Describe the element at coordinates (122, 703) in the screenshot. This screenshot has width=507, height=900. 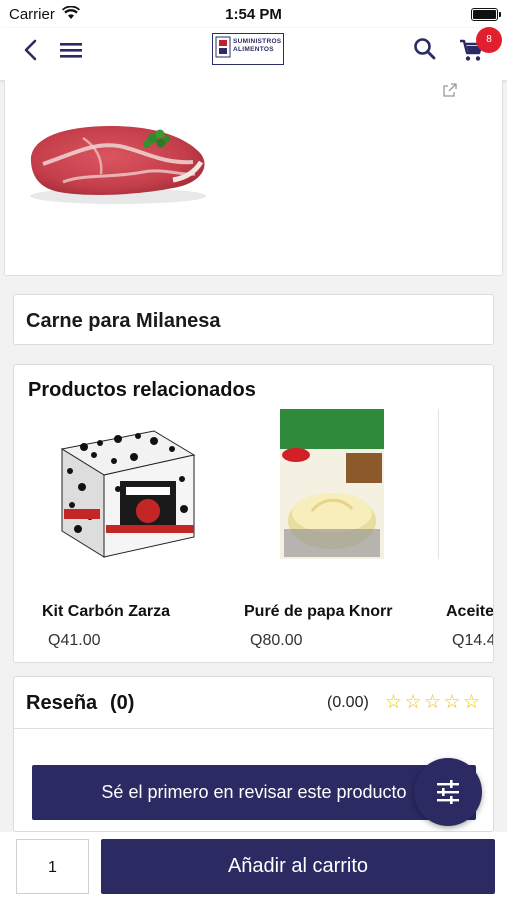
I see `reviews-count: (0)` at that location.